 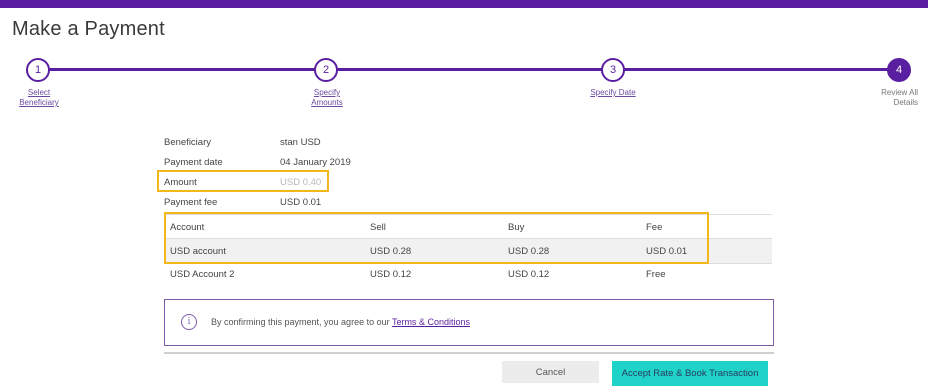 What do you see at coordinates (464, 4) in the screenshot?
I see `top-brand-bar` at bounding box center [464, 4].